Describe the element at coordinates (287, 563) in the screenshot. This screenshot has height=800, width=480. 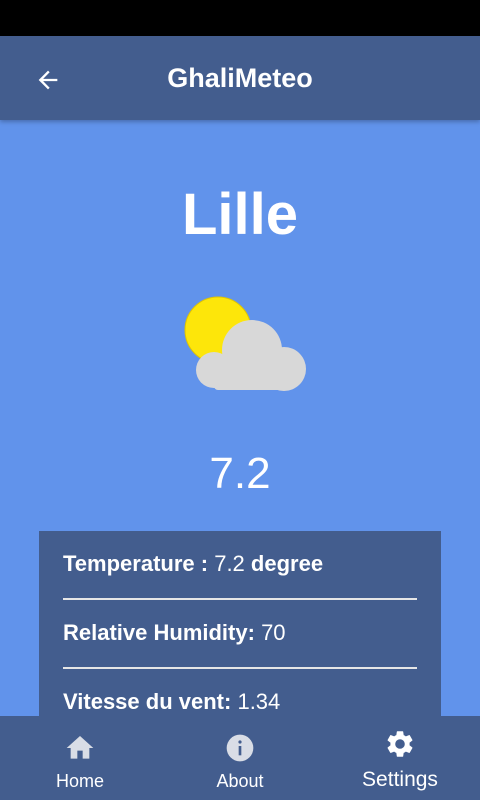
I see `temperature-unit: degree` at that location.